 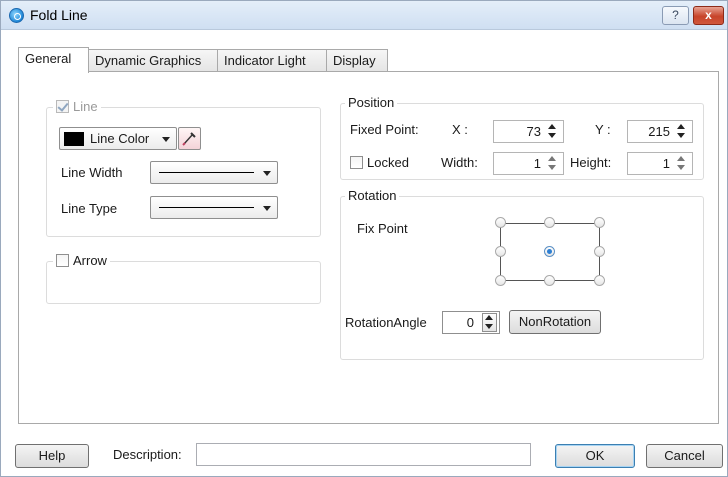 What do you see at coordinates (549, 222) in the screenshot?
I see `anchor-top-center` at bounding box center [549, 222].